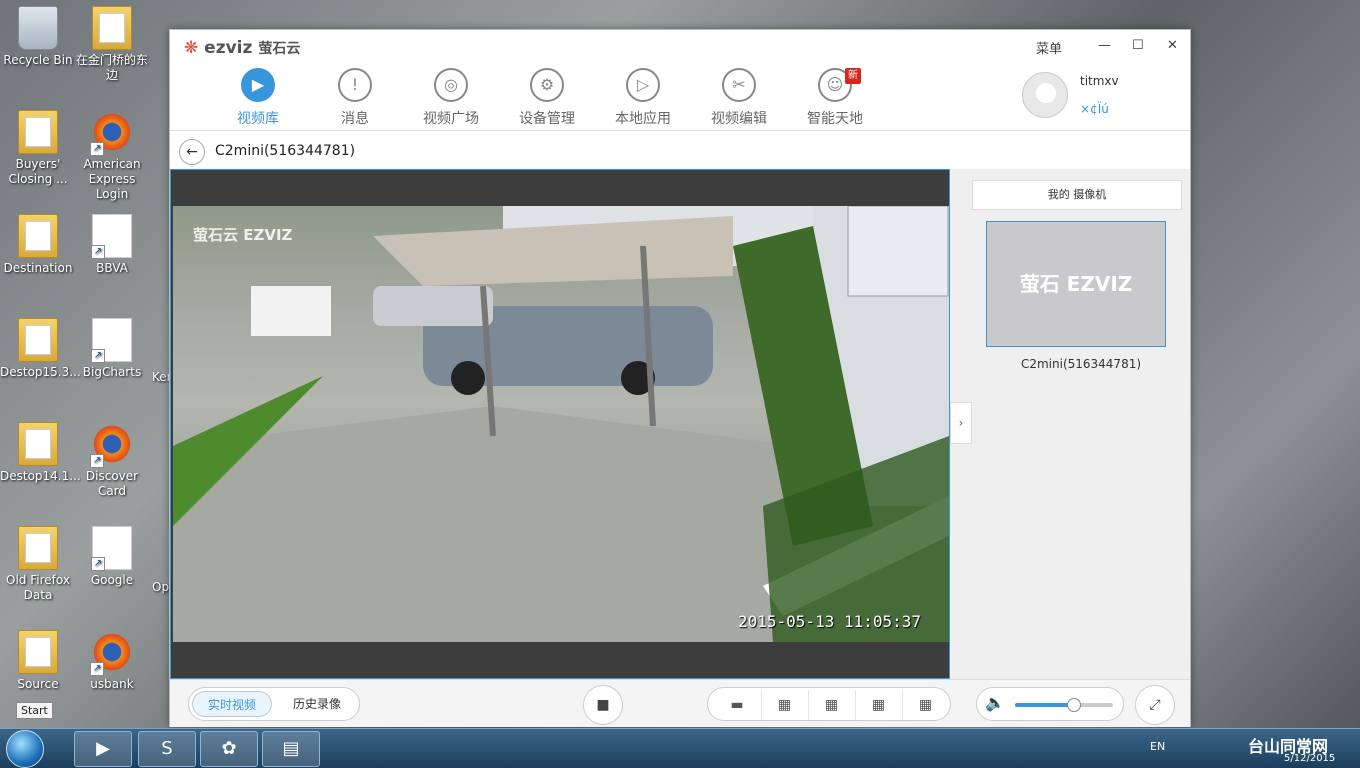  What do you see at coordinates (112, 44) in the screenshot?
I see `desktop-icon: 在金门桥的东边` at bounding box center [112, 44].